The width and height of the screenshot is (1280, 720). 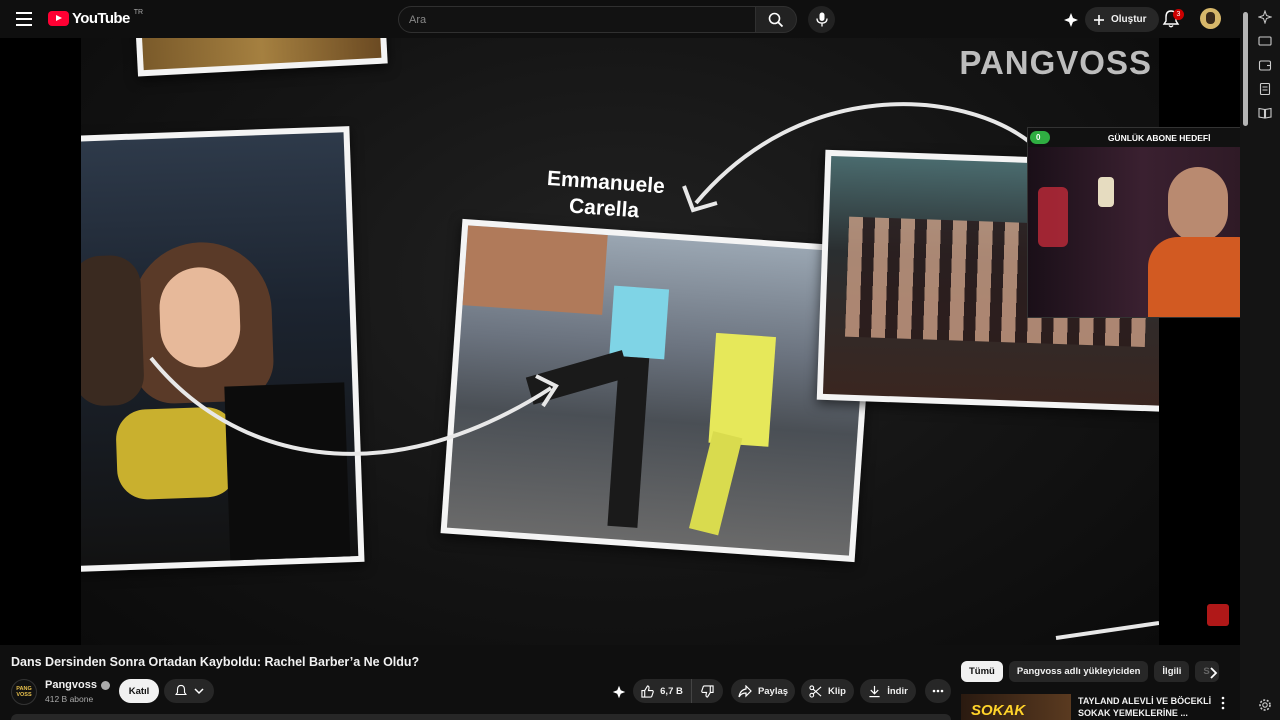 I want to click on dislike-button, so click(x=707, y=691).